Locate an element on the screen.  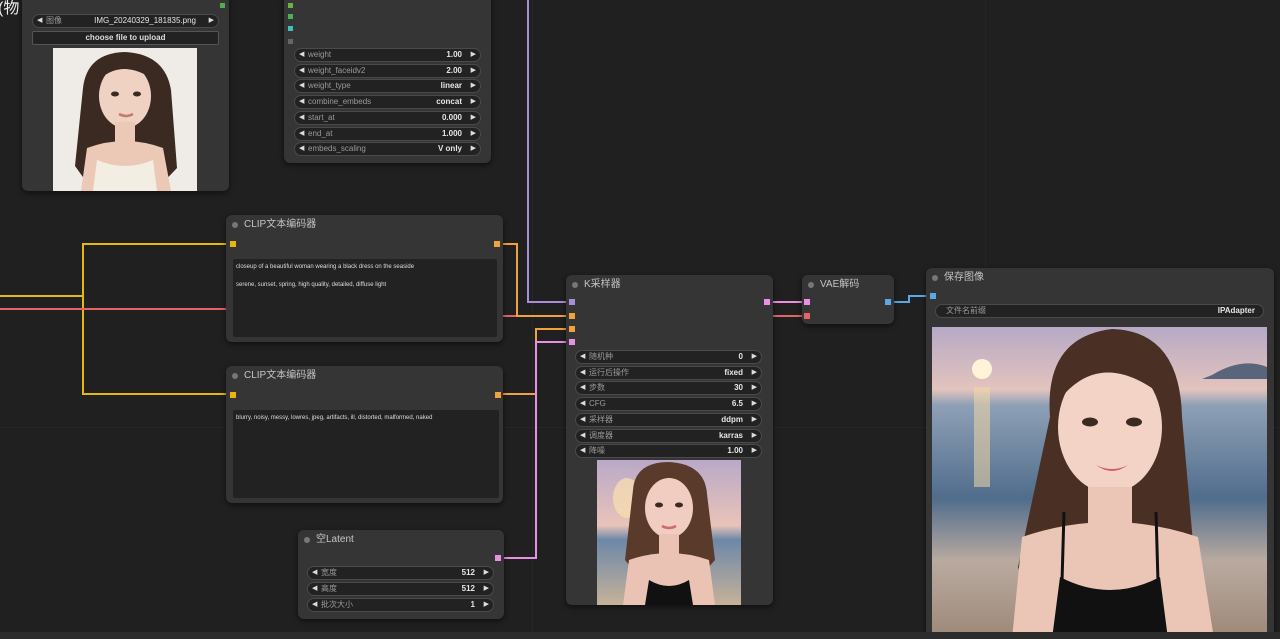
conditioning-wire is located at coordinates (534, 280).